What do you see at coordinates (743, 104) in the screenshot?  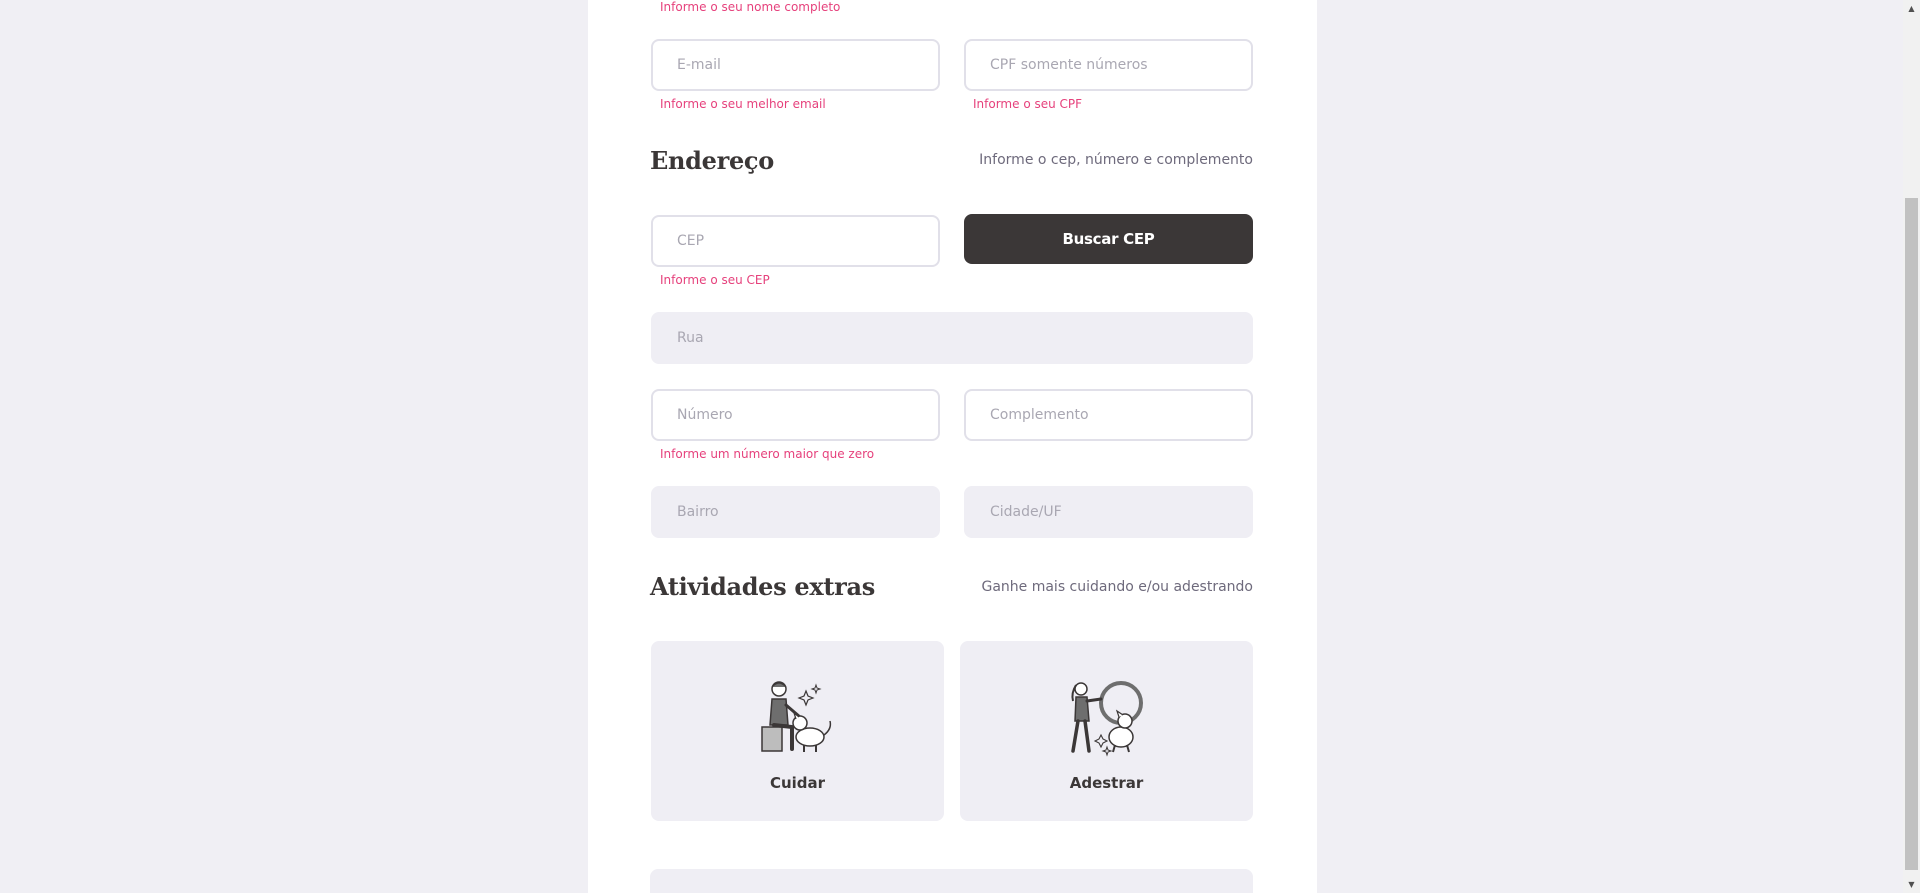 I see `email-error: Informe o seu melhor email` at bounding box center [743, 104].